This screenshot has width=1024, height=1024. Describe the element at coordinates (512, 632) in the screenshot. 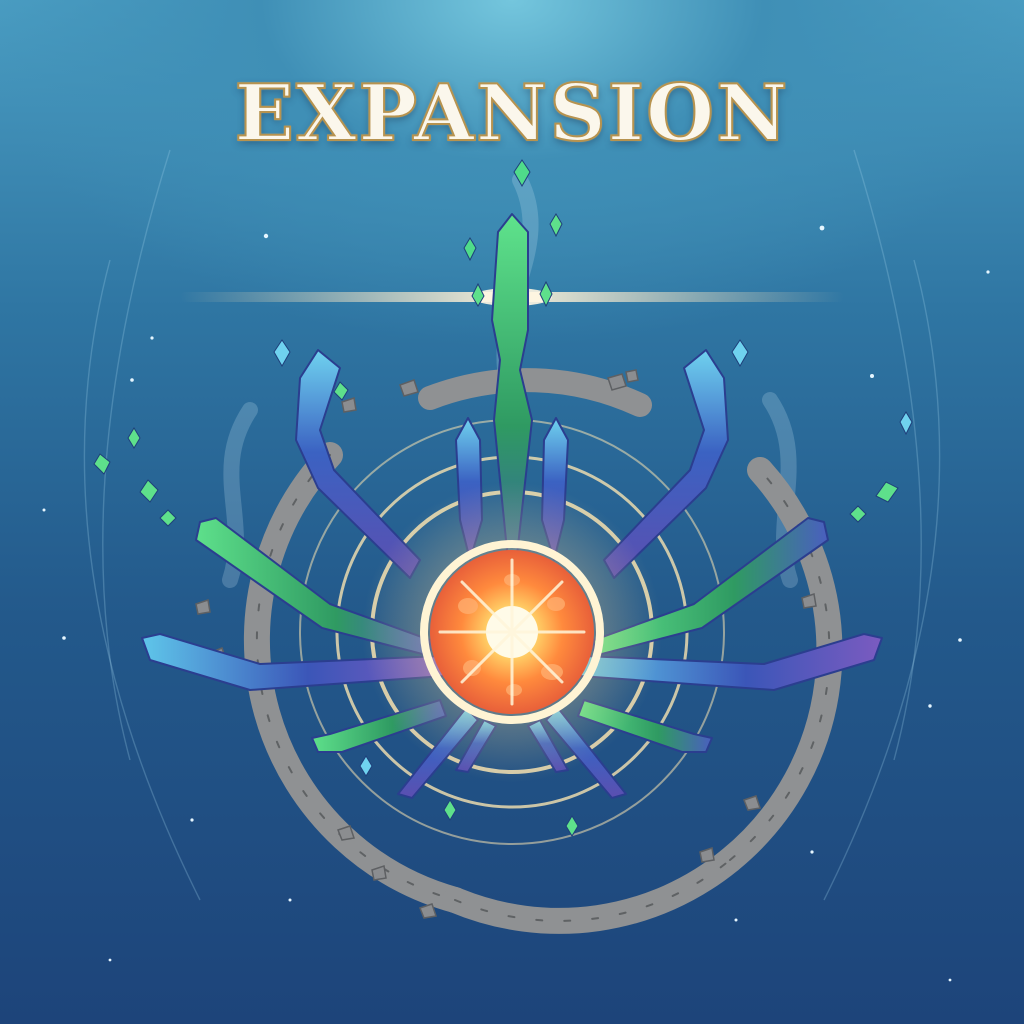

I see `glowing-orb-icon` at that location.